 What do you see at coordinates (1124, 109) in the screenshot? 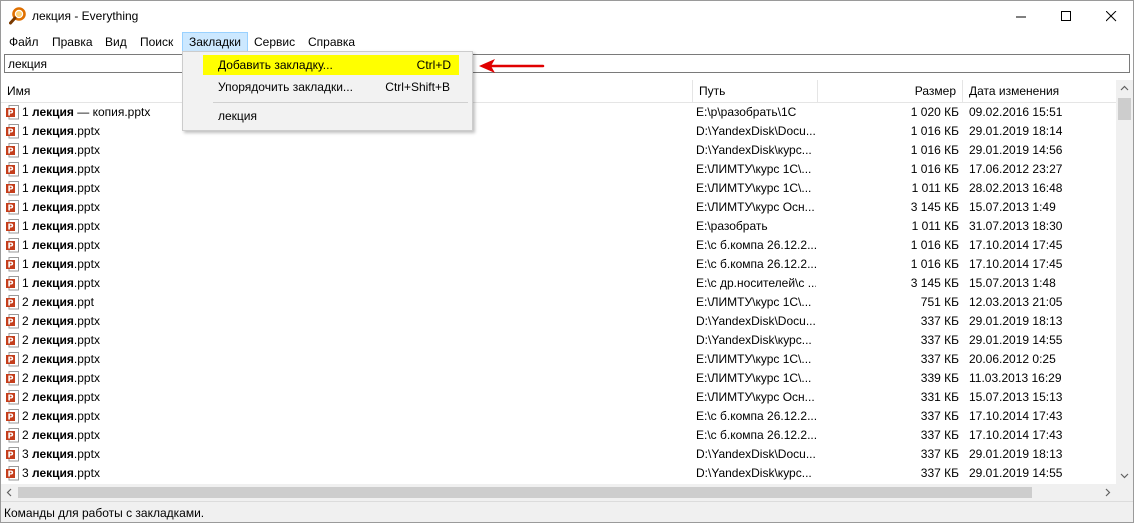
I see `vertical-scroll-thumb` at bounding box center [1124, 109].